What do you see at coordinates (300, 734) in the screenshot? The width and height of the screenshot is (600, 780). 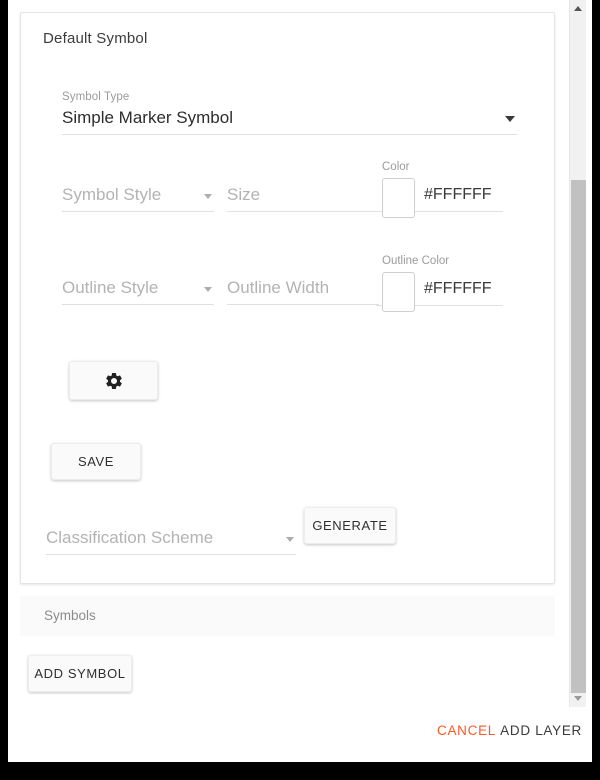 I see `dialog-footer: CANCEL ADD LAYER` at bounding box center [300, 734].